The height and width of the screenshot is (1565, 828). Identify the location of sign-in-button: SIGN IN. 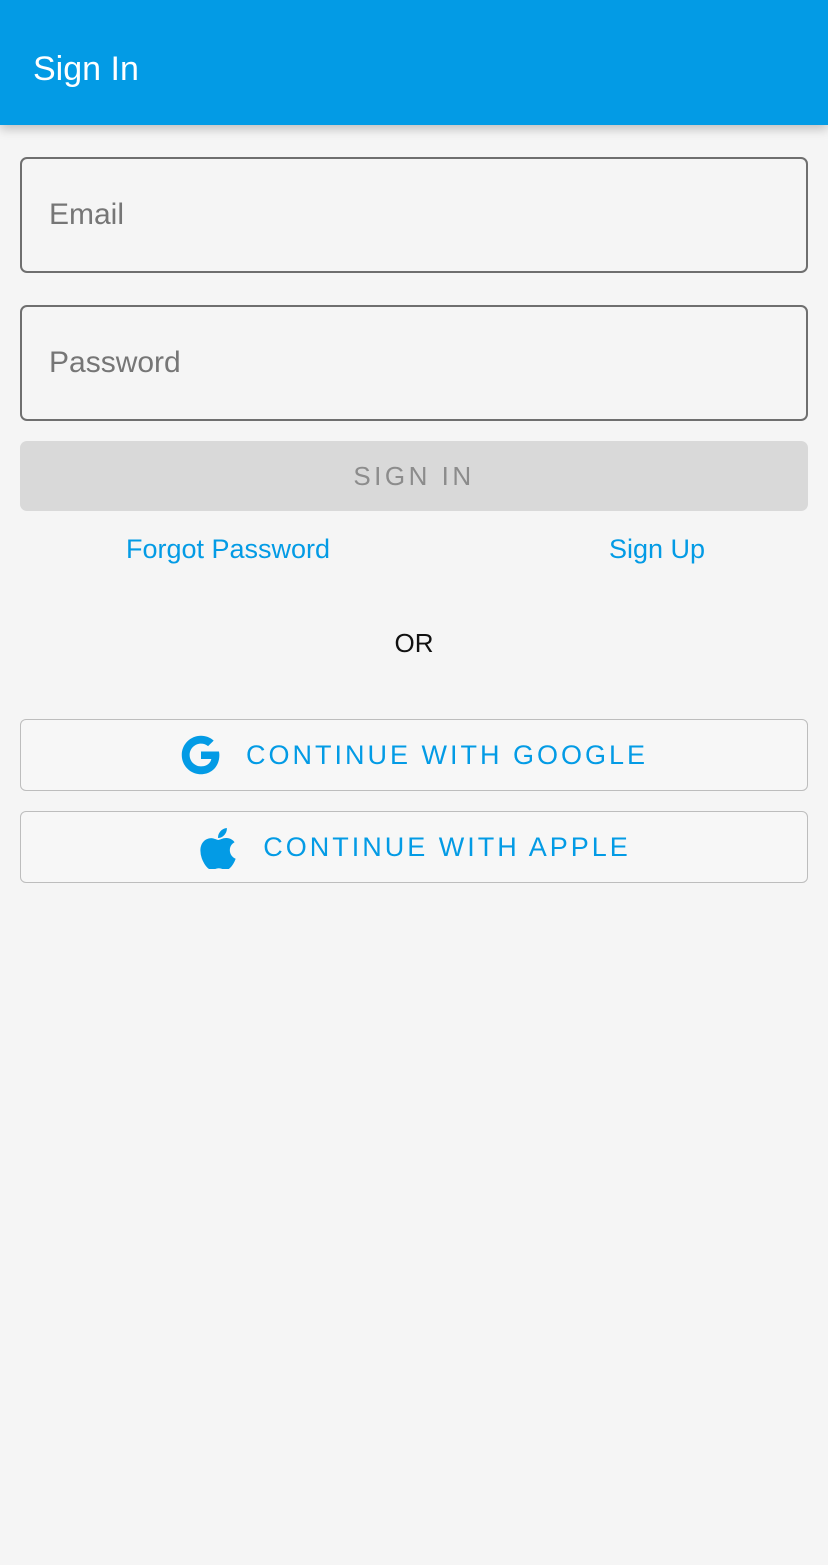
(414, 476).